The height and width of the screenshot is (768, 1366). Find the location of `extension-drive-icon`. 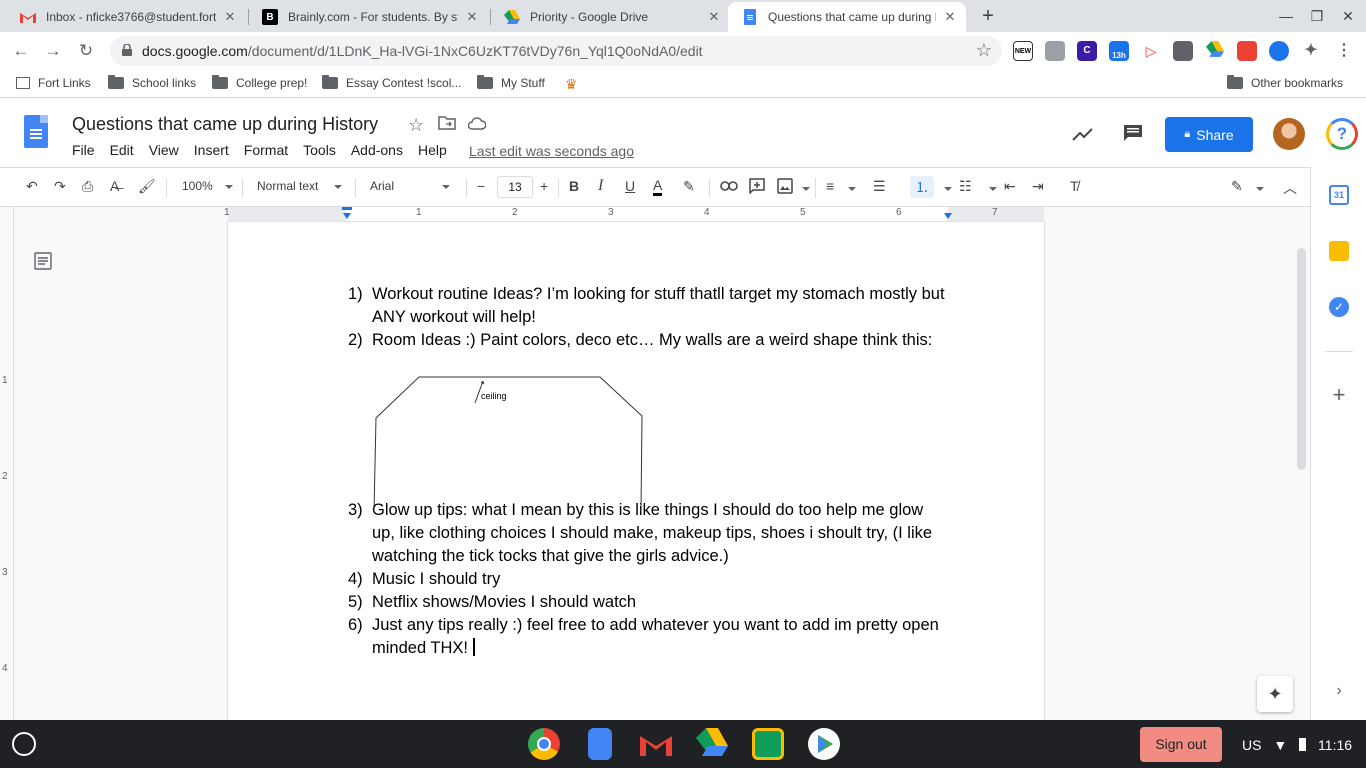

extension-drive-icon is located at coordinates (1215, 51).